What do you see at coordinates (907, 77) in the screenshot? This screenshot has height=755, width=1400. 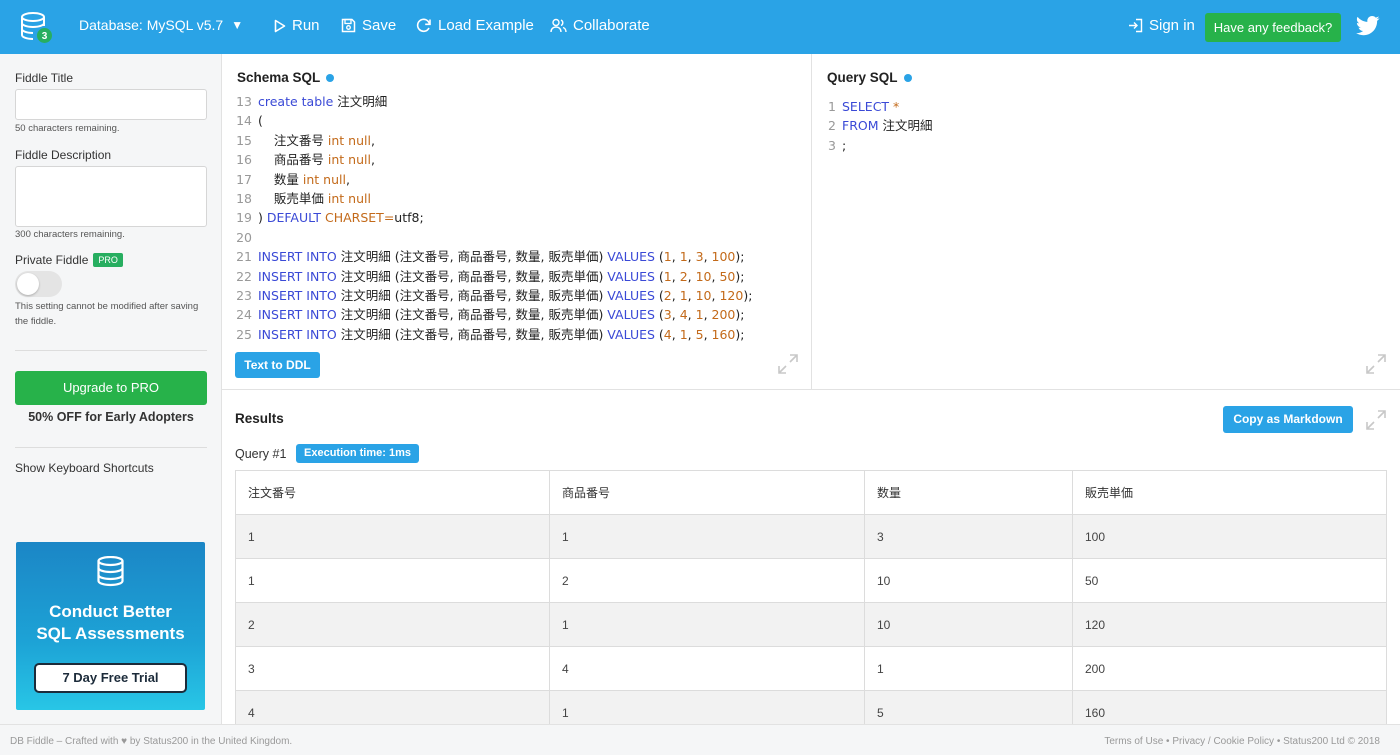 I see `status-dot-icon` at bounding box center [907, 77].